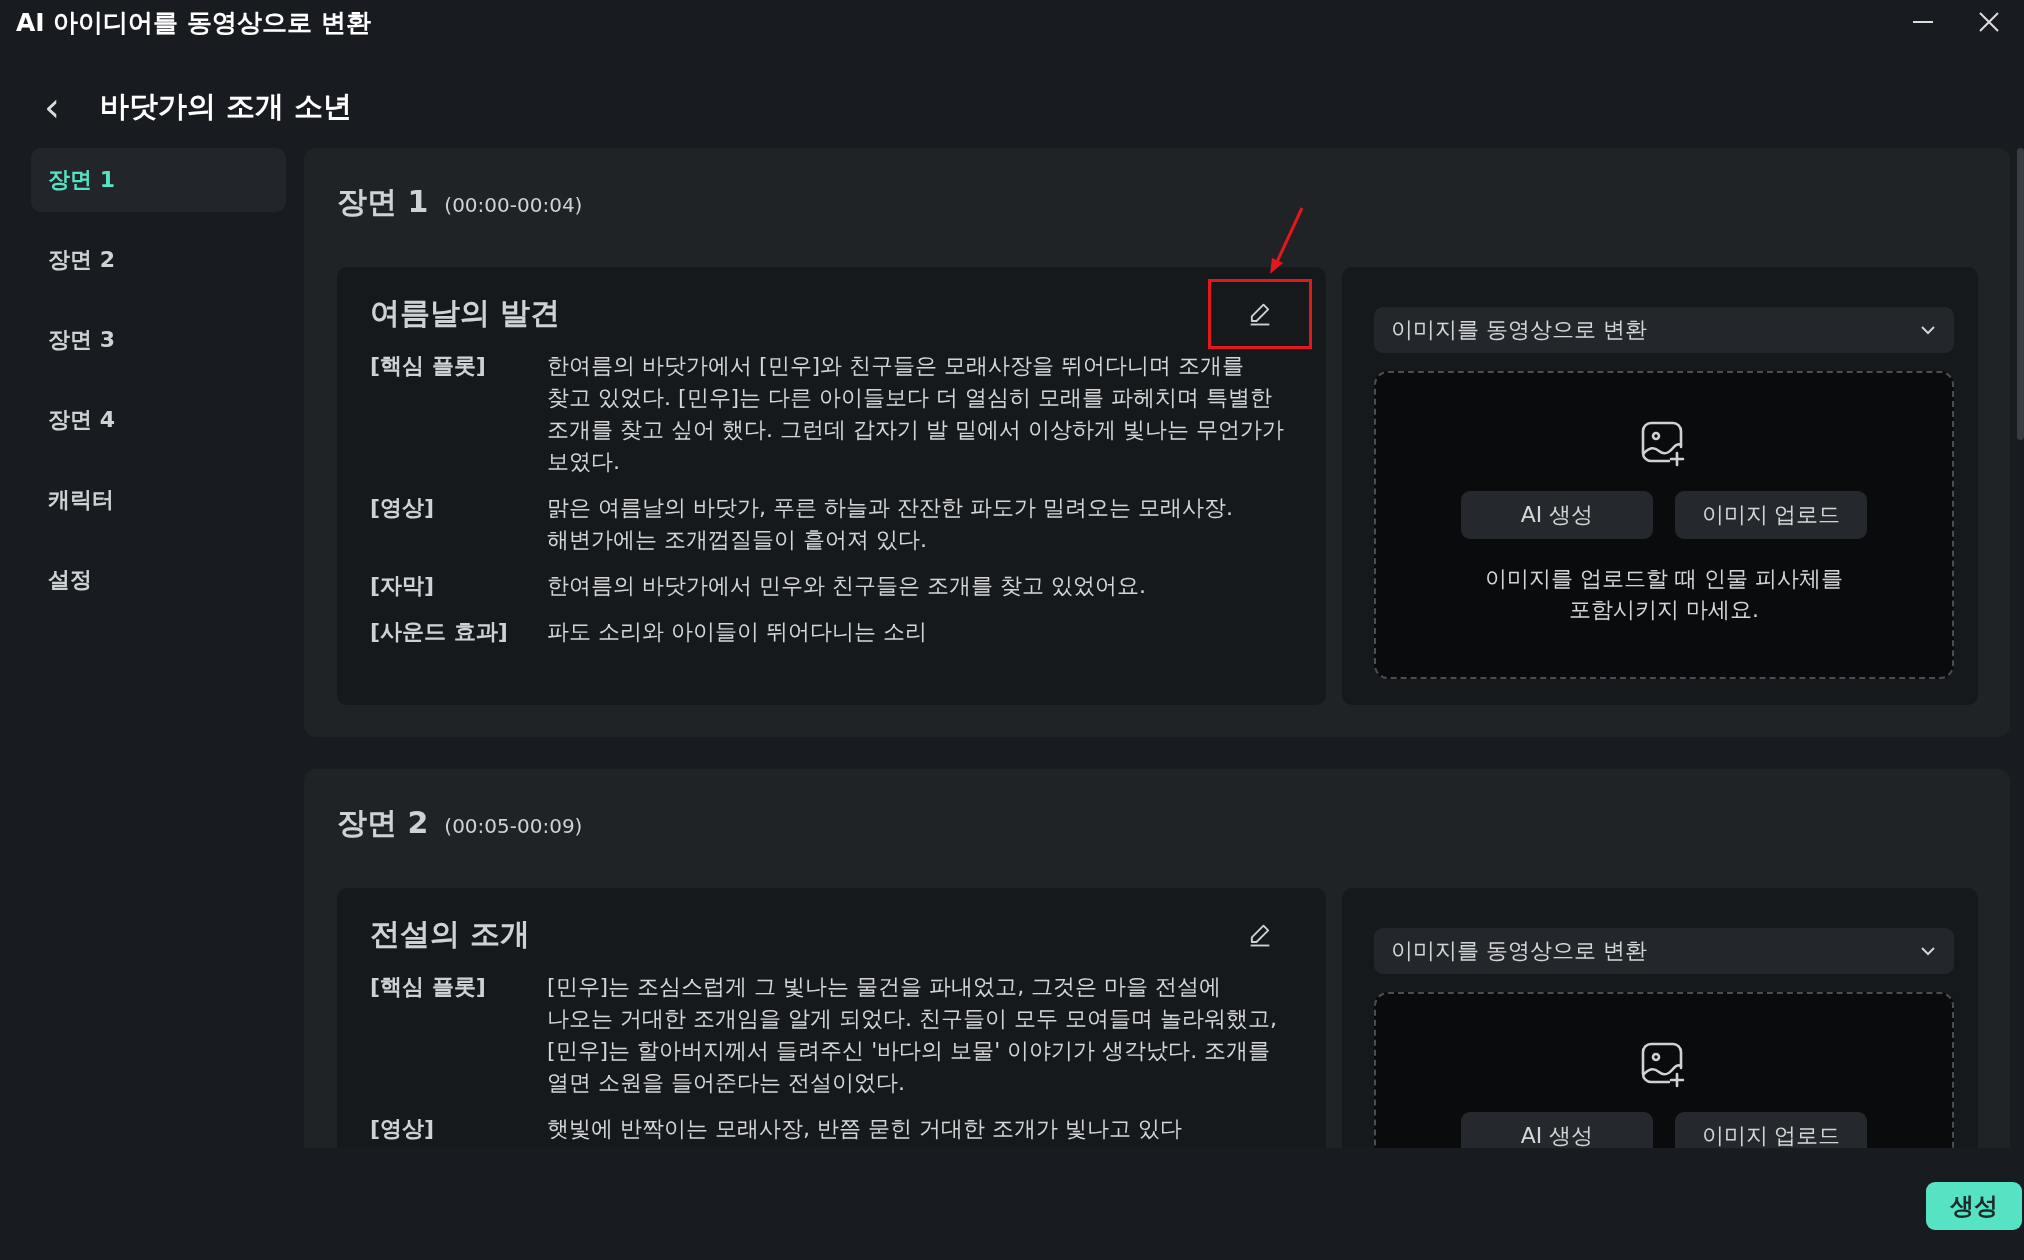  What do you see at coordinates (403, 586) in the screenshot?
I see `field-label: [자막]` at bounding box center [403, 586].